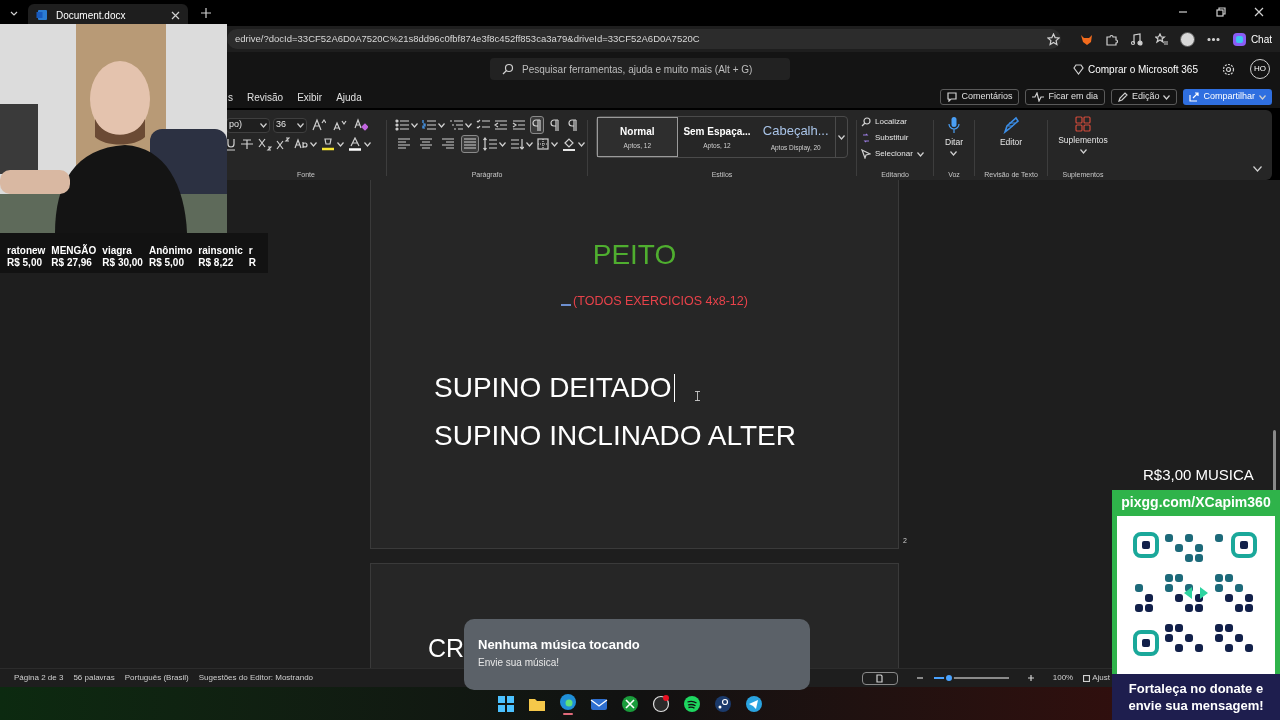 Image resolution: width=1280 pixels, height=720 pixels. I want to click on donor-amount: R$ 27,96, so click(72, 263).